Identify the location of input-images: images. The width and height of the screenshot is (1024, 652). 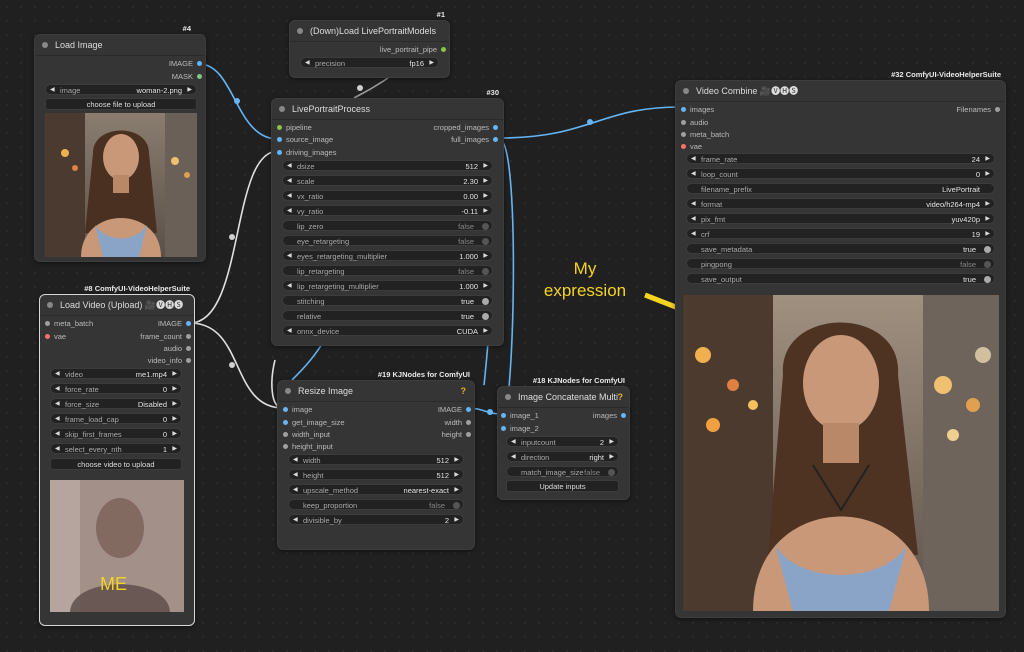
(697, 109).